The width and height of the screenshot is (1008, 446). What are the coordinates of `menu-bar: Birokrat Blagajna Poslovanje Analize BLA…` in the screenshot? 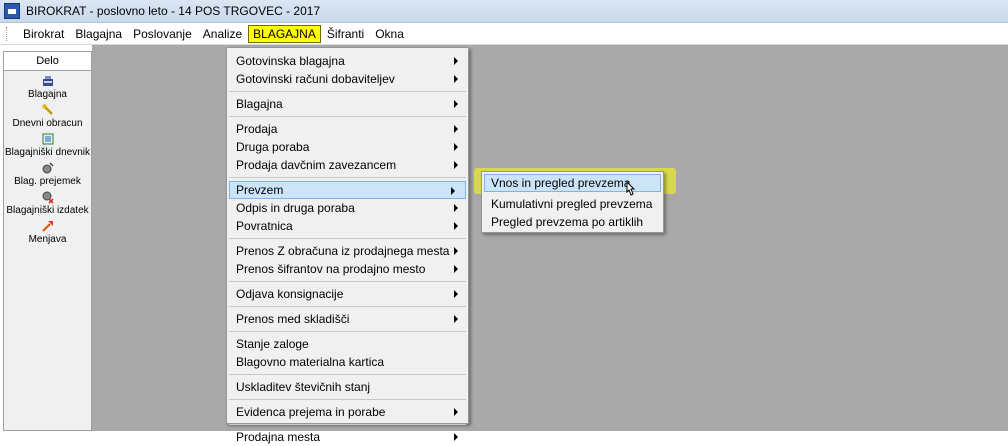 It's located at (504, 34).